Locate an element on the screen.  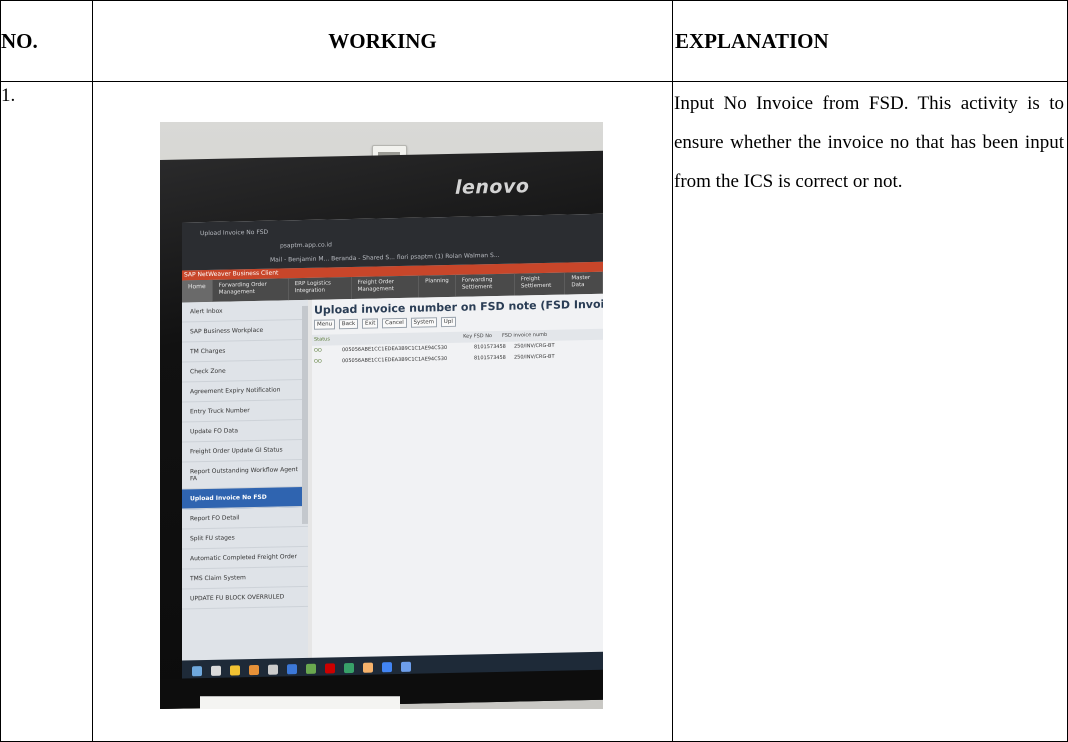
header-working: WORKING is located at coordinates (382, 41).